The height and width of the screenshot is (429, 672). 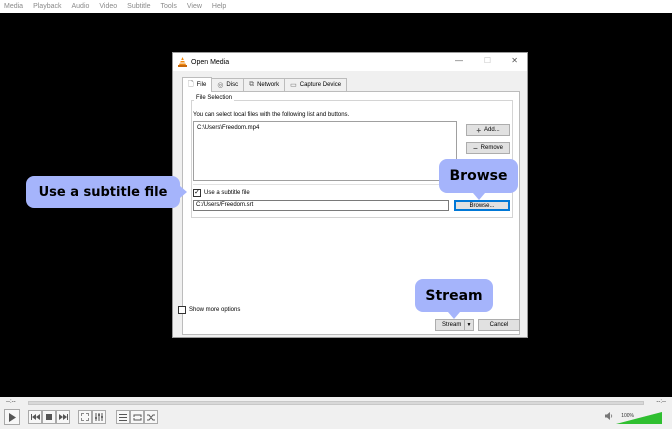 I want to click on menu-audio: Audio, so click(x=80, y=6).